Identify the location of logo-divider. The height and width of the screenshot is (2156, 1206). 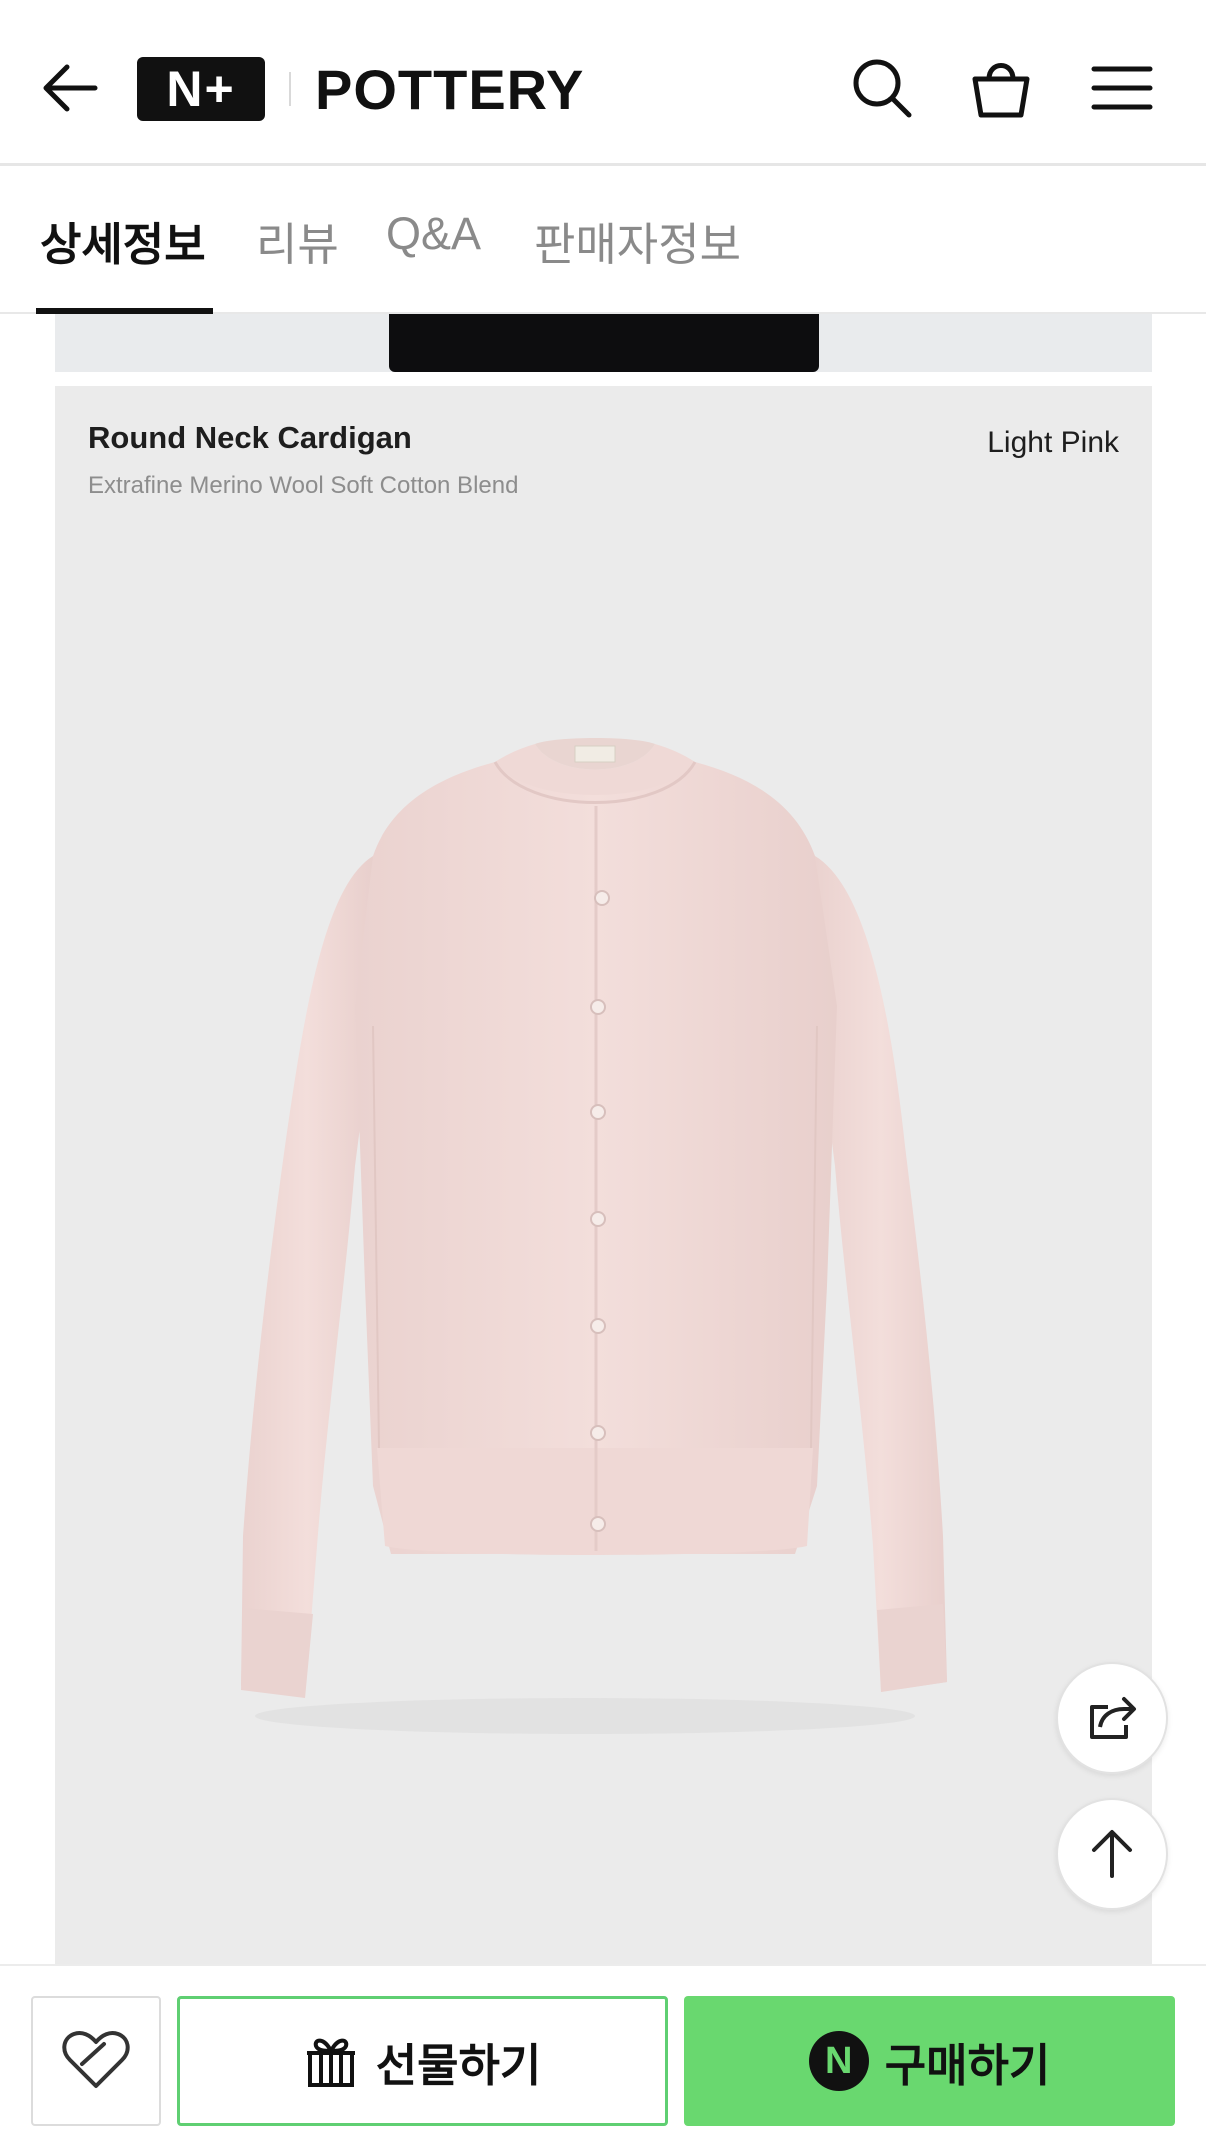
(290, 89).